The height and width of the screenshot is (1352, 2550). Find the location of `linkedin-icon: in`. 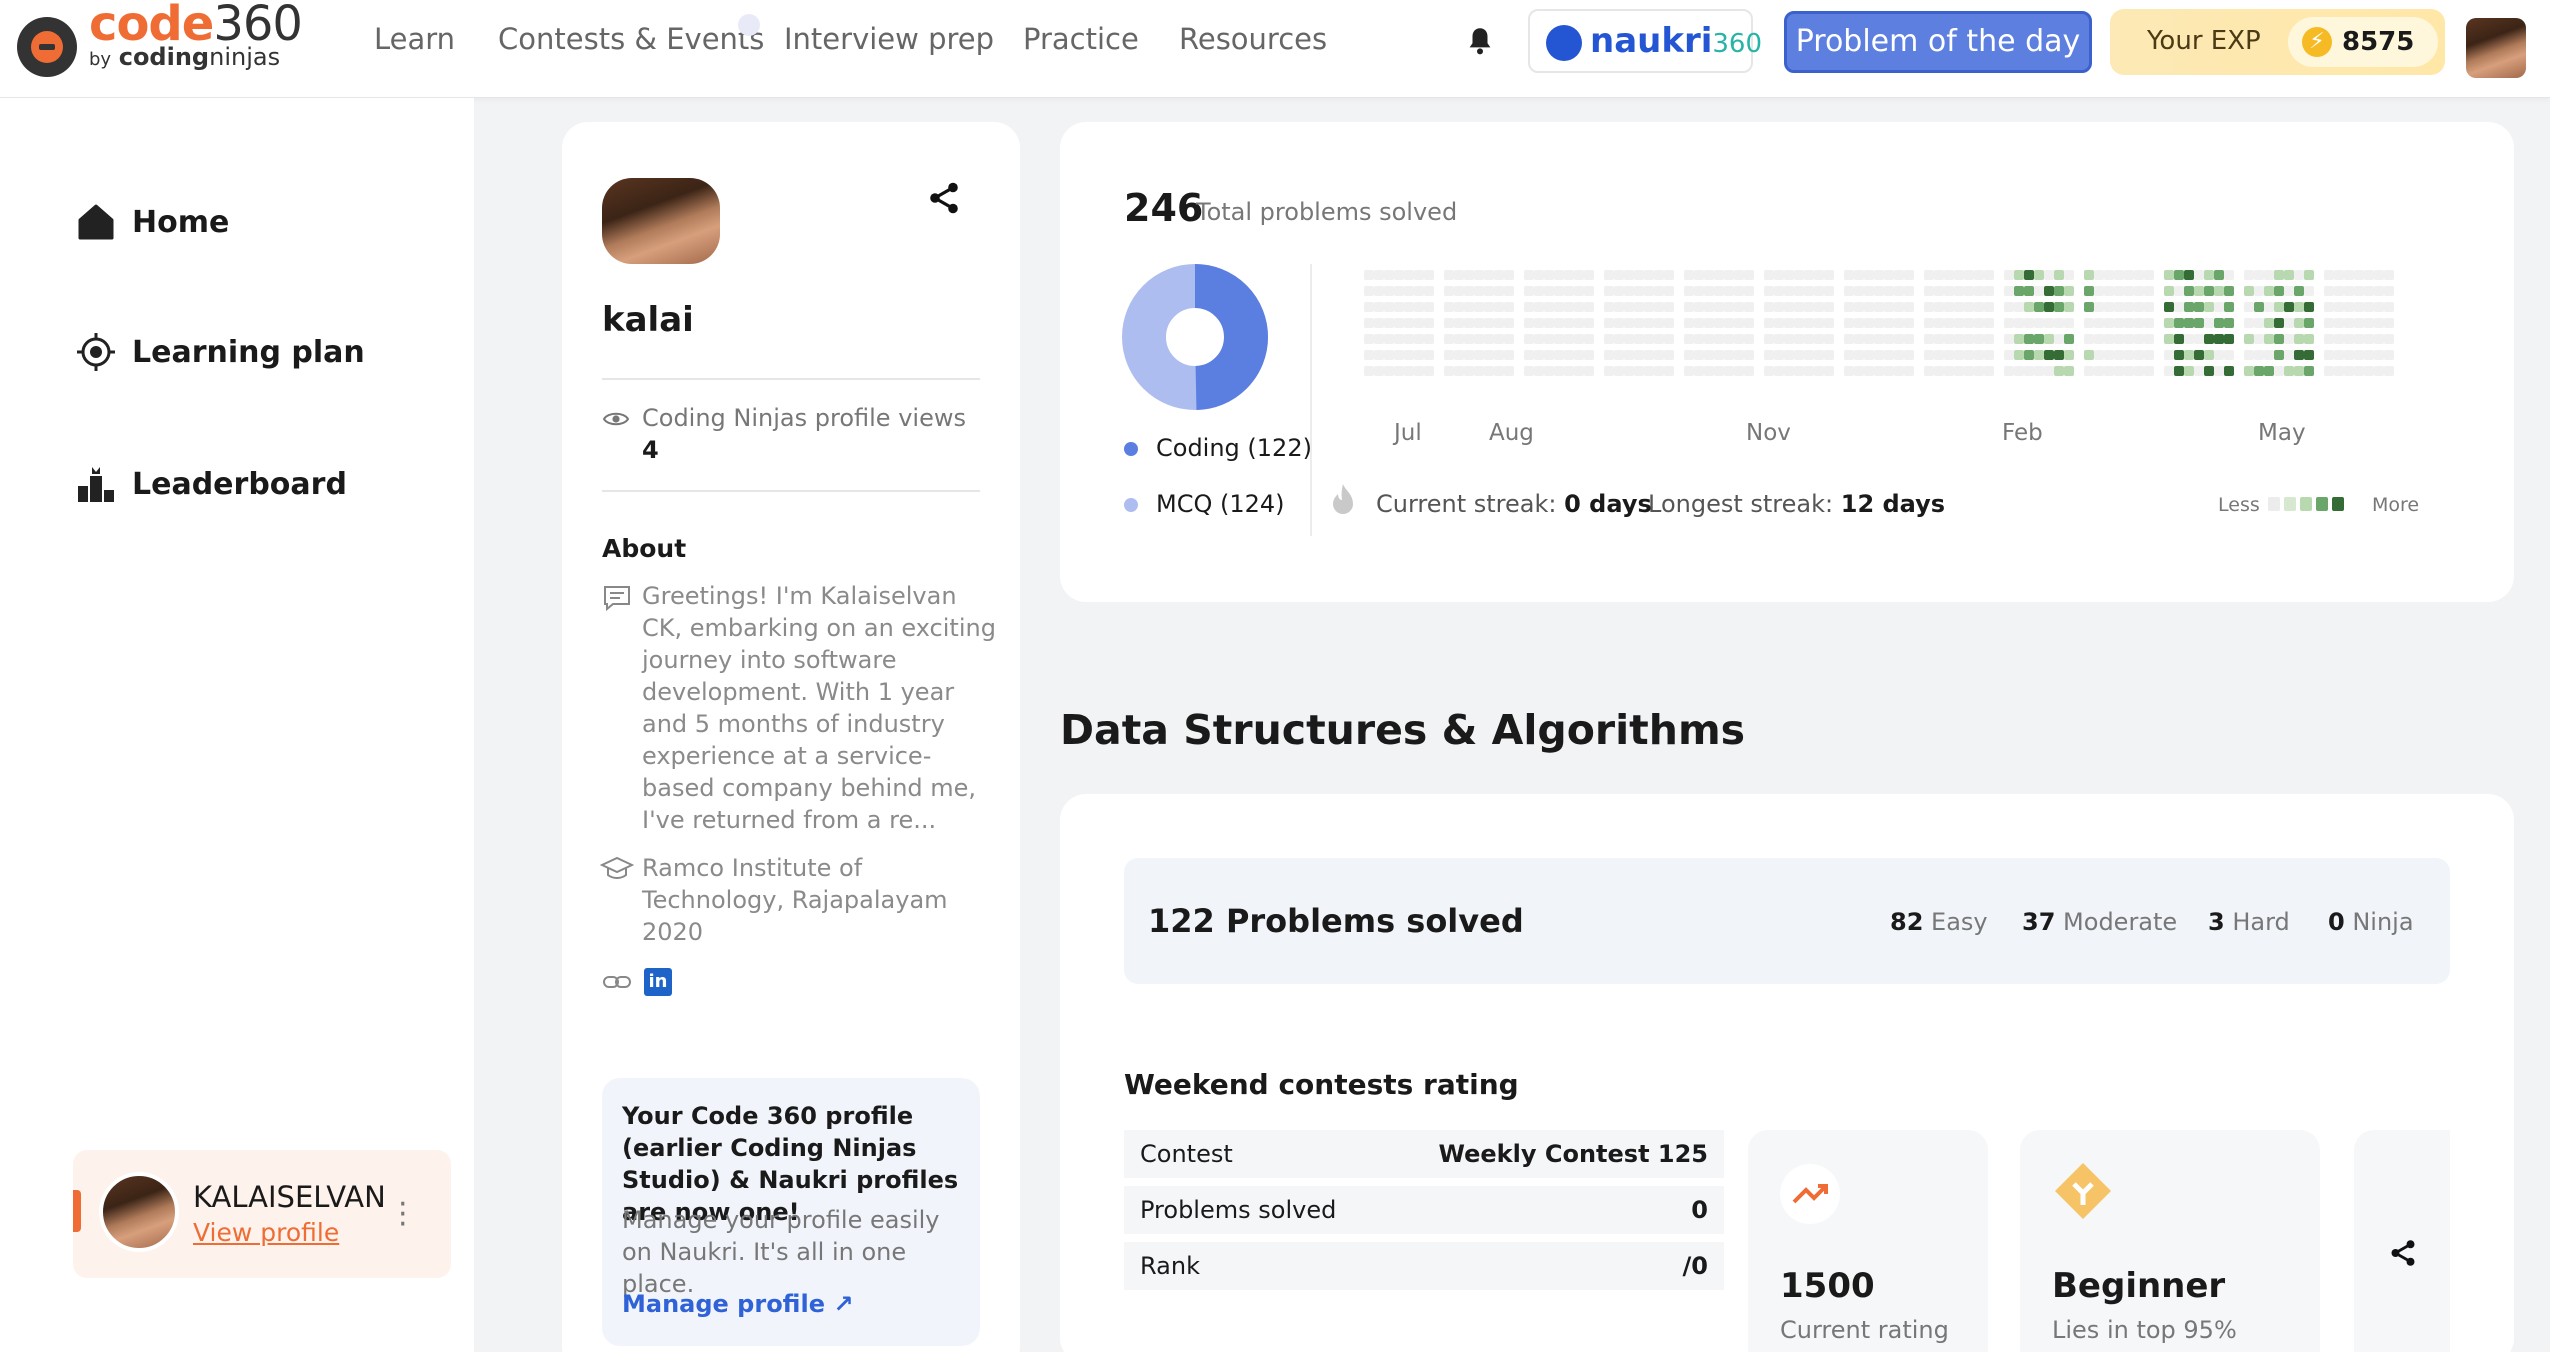

linkedin-icon: in is located at coordinates (658, 982).